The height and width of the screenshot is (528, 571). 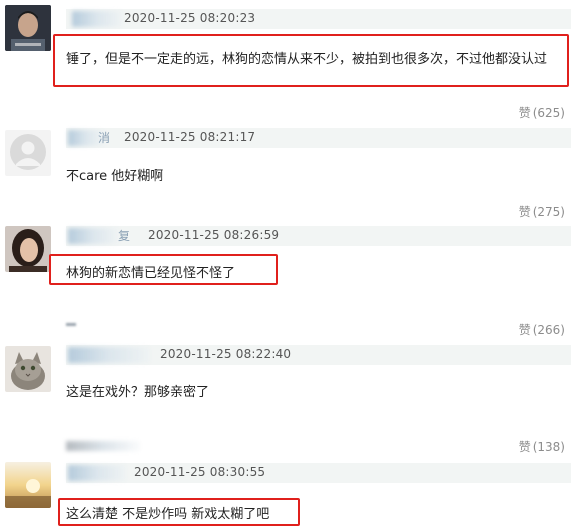 What do you see at coordinates (285, 491) in the screenshot?
I see `comment-5: 2020-11-25 08:30:55 这么清楚 不是炒作吗 新戏太糊了吧` at bounding box center [285, 491].